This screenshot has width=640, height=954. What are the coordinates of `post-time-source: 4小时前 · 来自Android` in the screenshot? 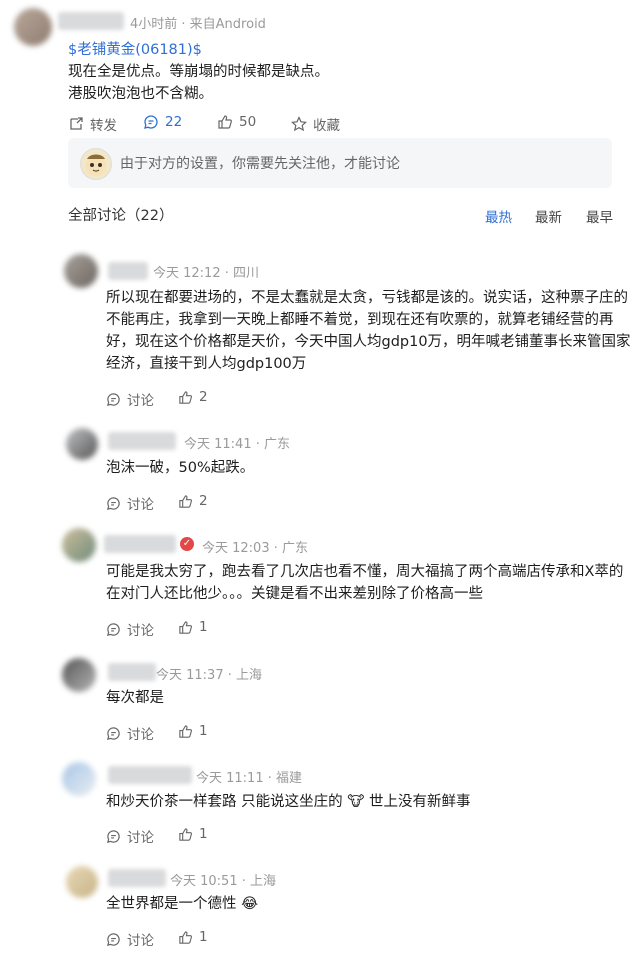 It's located at (198, 24).